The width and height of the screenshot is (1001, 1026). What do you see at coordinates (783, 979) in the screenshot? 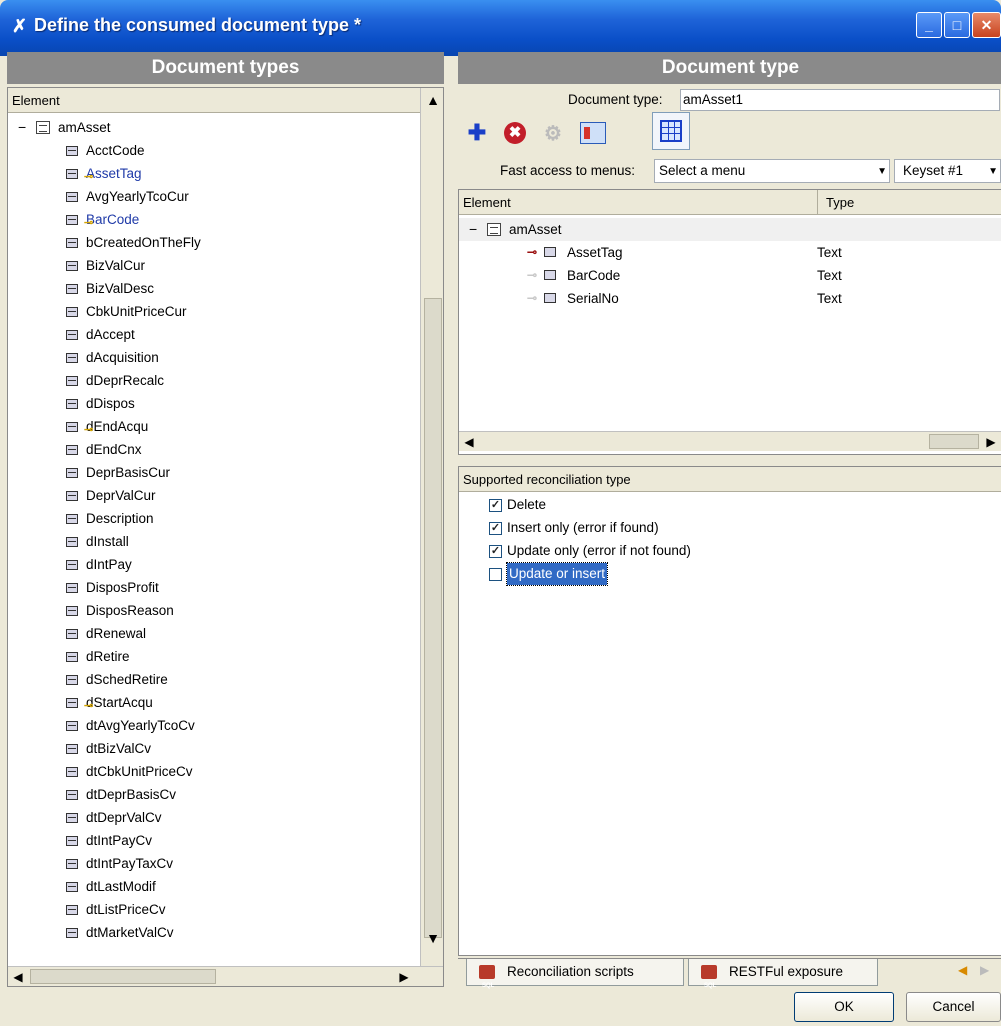
I see `tab-restful-exposure: RESTFul exposure` at bounding box center [783, 979].